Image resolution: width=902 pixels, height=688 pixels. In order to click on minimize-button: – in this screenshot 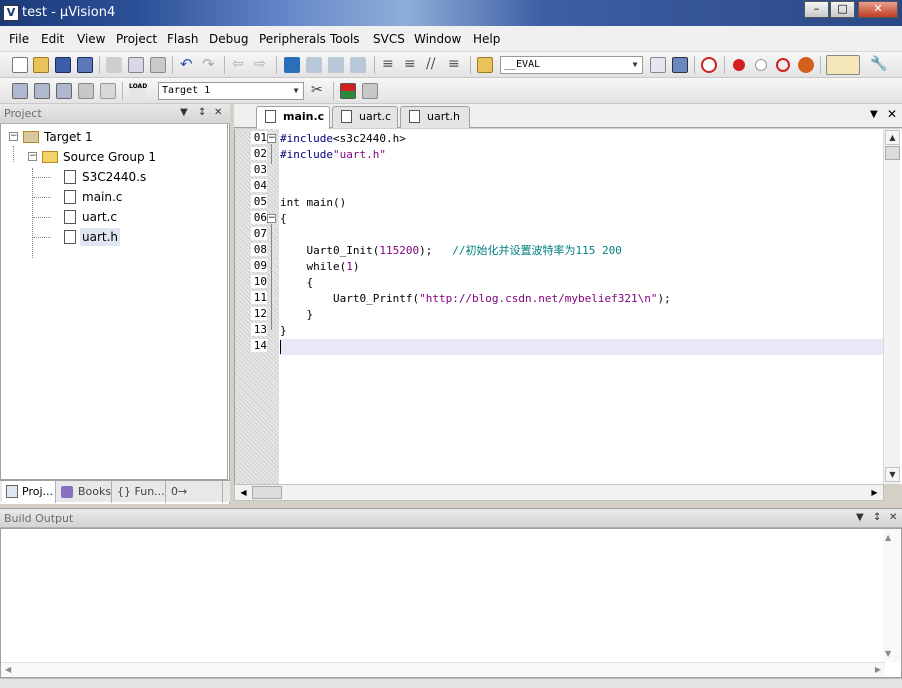, I will do `click(816, 9)`.